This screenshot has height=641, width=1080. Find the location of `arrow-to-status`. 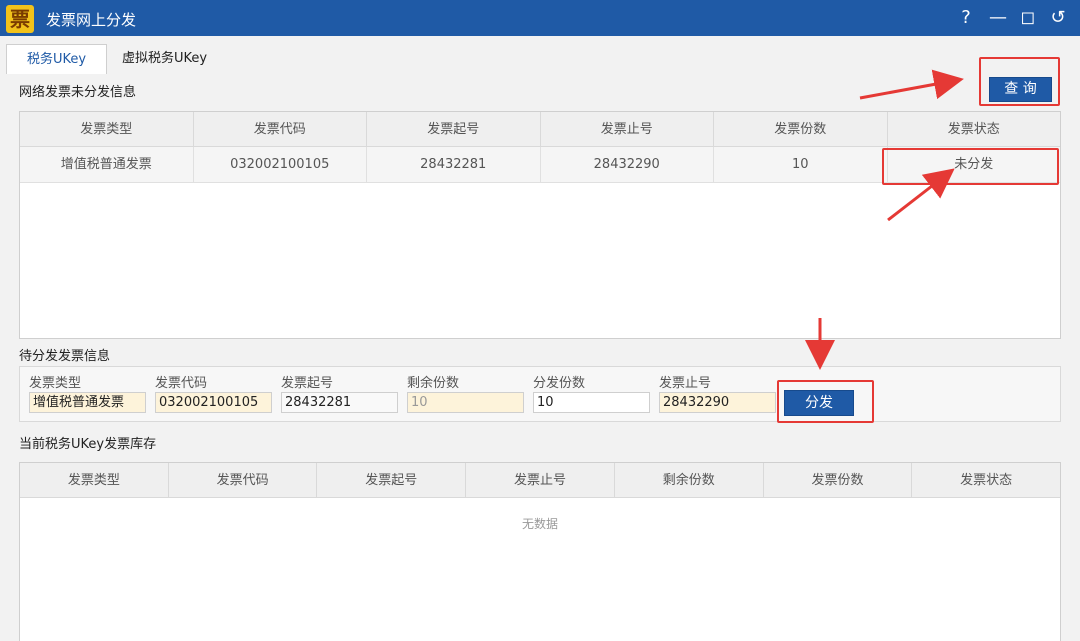

arrow-to-status is located at coordinates (921, 195).